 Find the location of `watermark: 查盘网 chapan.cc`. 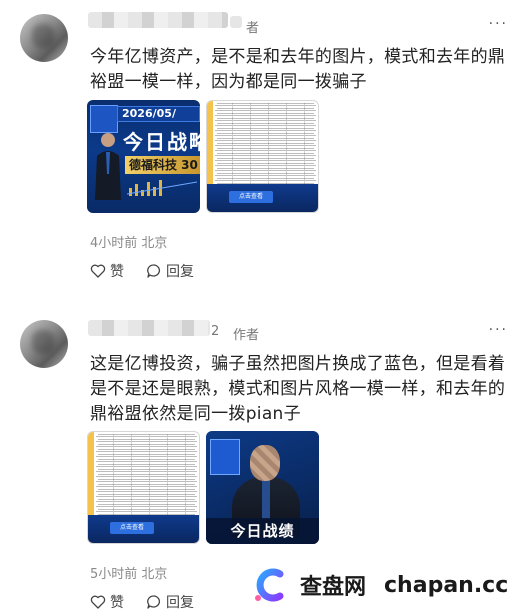

watermark: 查盘网 chapan.cc is located at coordinates (385, 585).